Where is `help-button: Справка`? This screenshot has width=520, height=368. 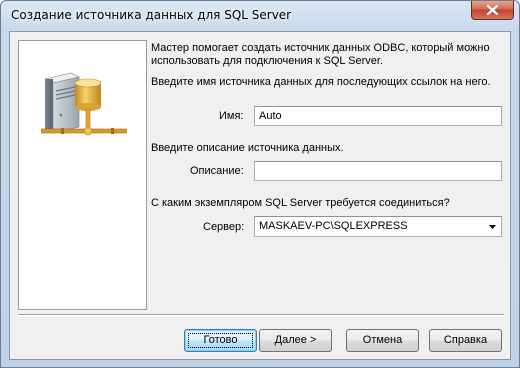
help-button: Справка is located at coordinates (465, 340).